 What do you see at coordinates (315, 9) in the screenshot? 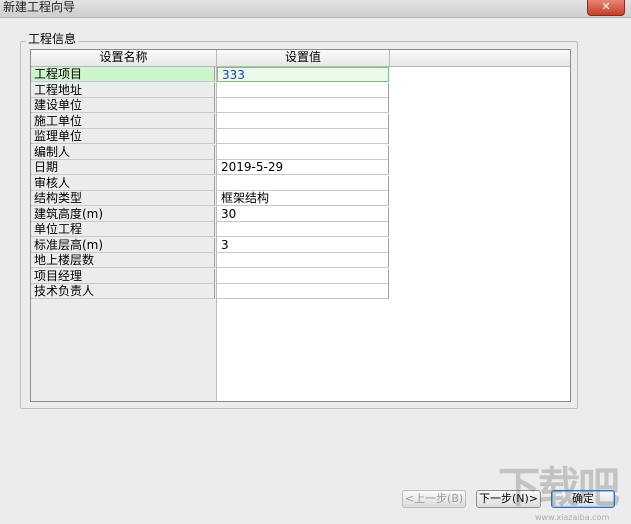
I see `title-bar: 新建工程向导 ✕` at bounding box center [315, 9].